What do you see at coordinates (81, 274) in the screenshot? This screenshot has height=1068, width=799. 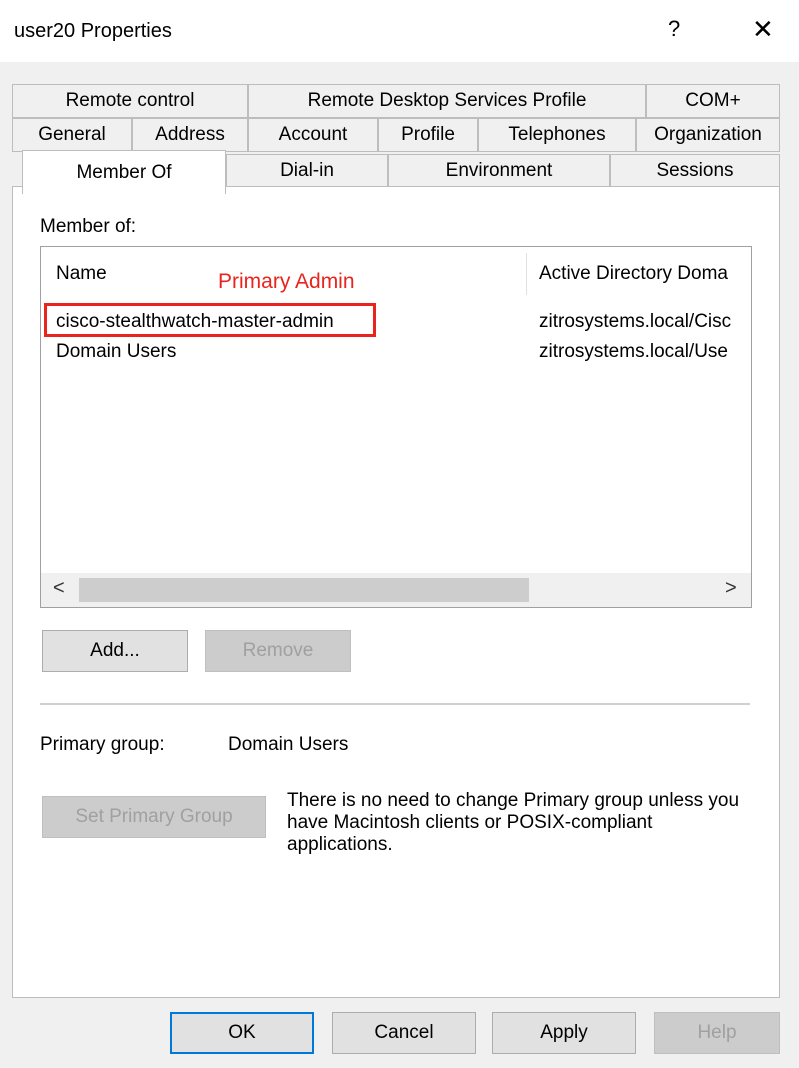 I see `column-header-name: Name` at bounding box center [81, 274].